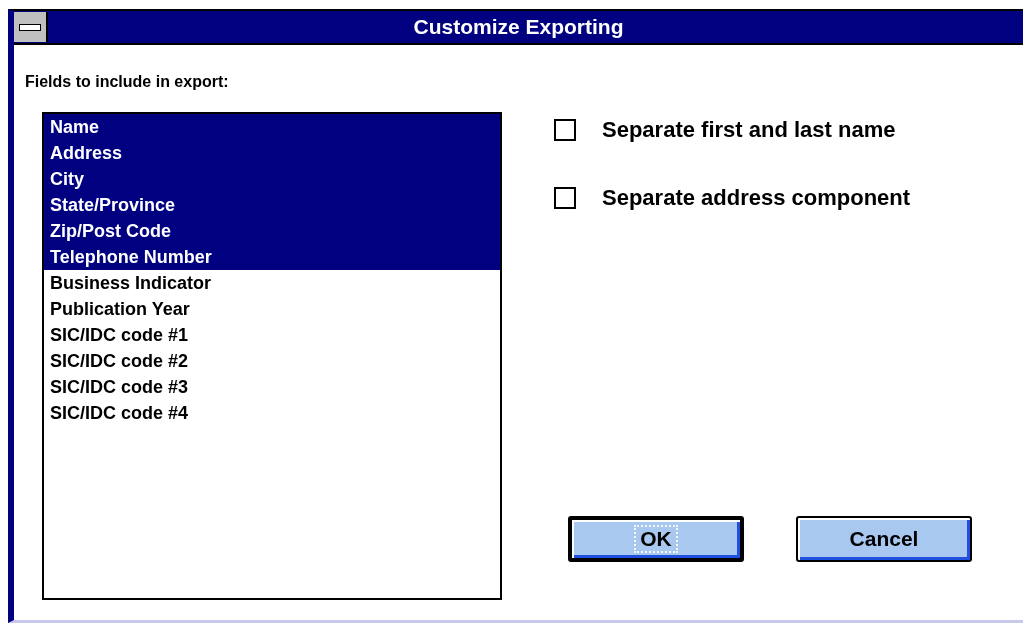  Describe the element at coordinates (518, 27) in the screenshot. I see `window-title: Customize Exporting` at that location.